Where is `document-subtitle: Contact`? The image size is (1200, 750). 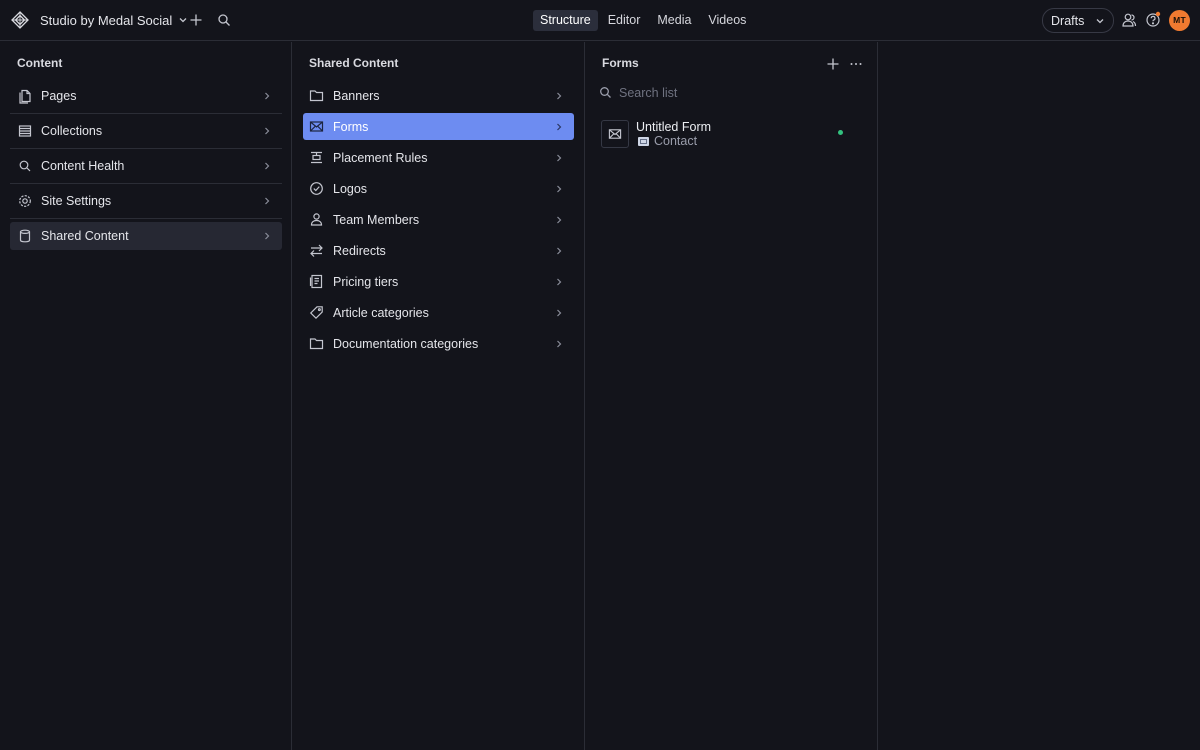
document-subtitle: Contact is located at coordinates (667, 141).